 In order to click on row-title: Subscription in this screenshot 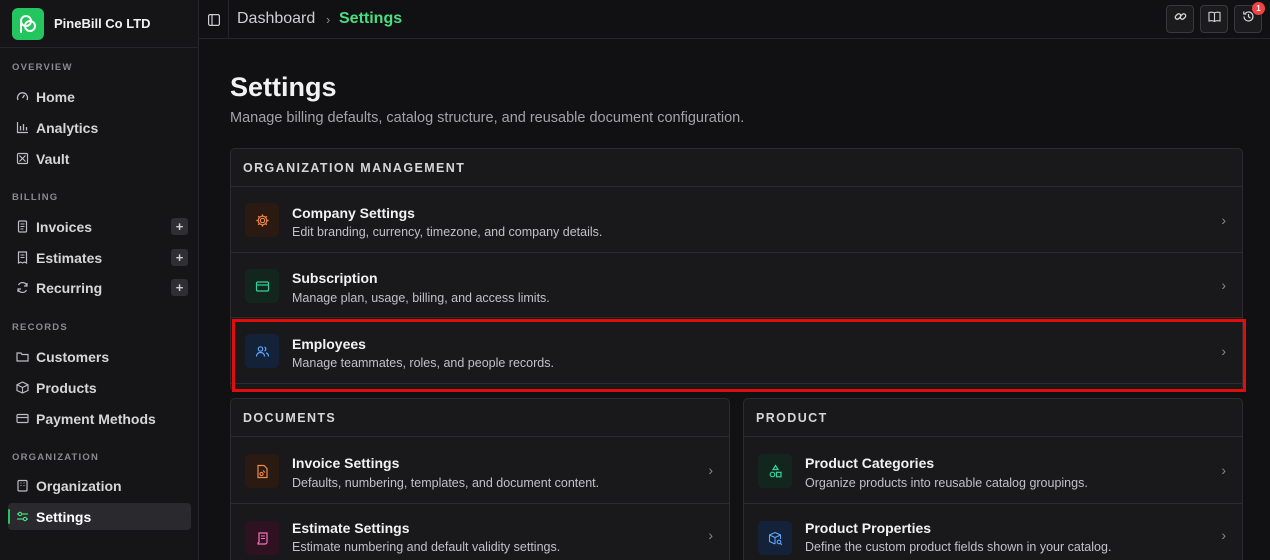, I will do `click(335, 278)`.